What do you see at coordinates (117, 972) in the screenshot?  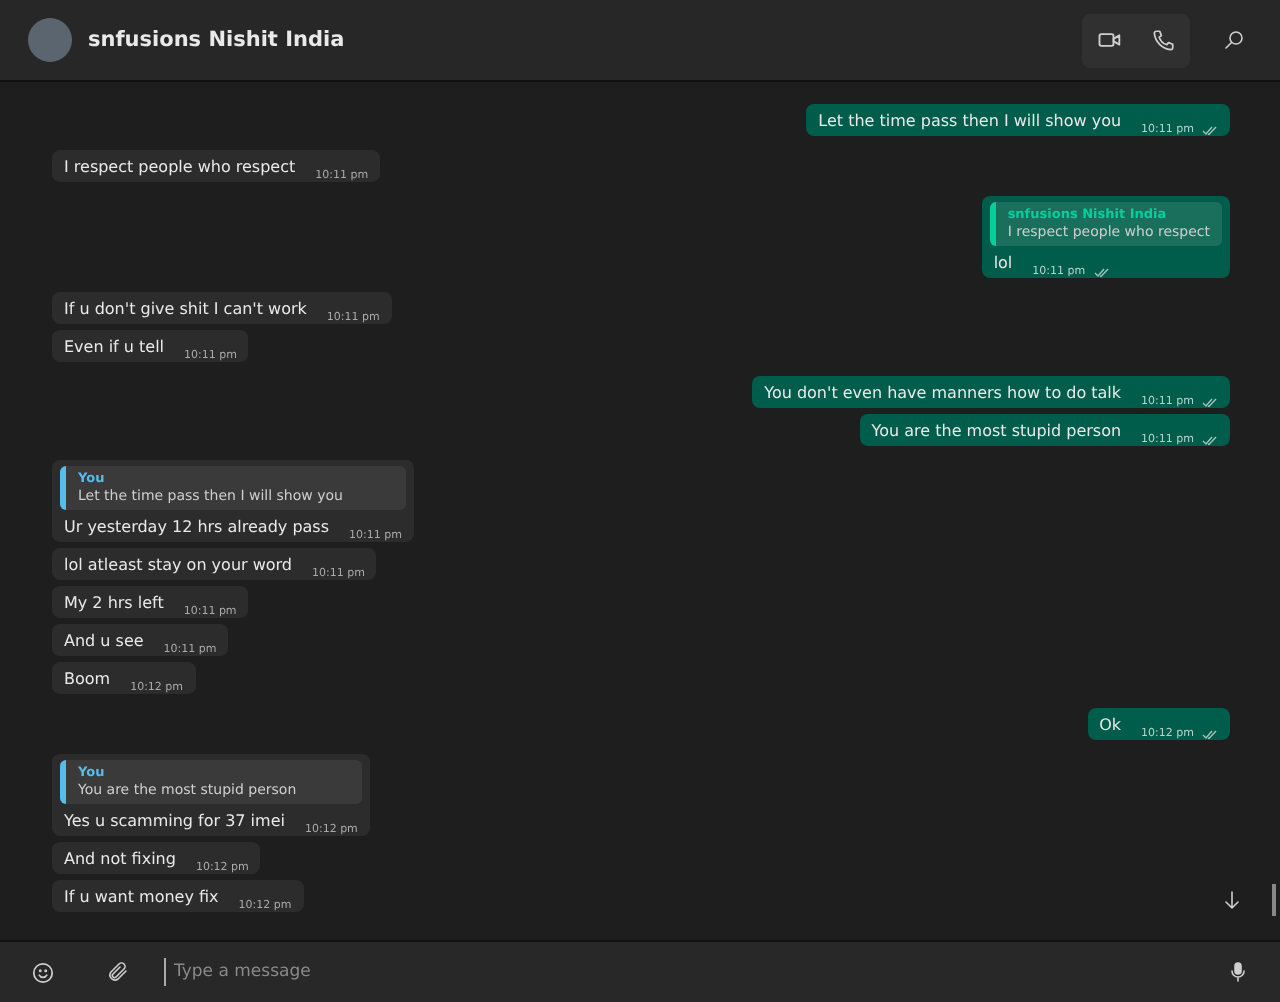 I see `paperclip-icon` at bounding box center [117, 972].